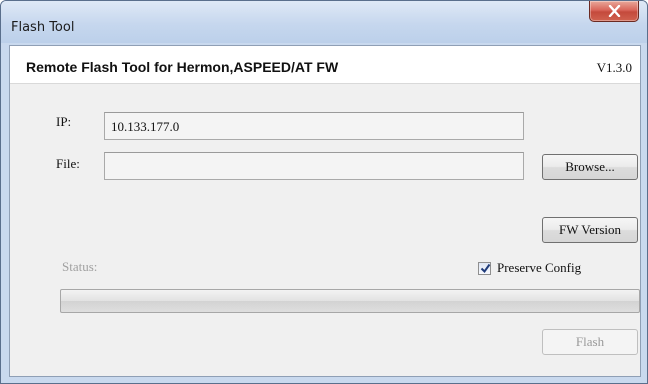 This screenshot has width=648, height=384. What do you see at coordinates (43, 27) in the screenshot?
I see `window-title: Flash Tool` at bounding box center [43, 27].